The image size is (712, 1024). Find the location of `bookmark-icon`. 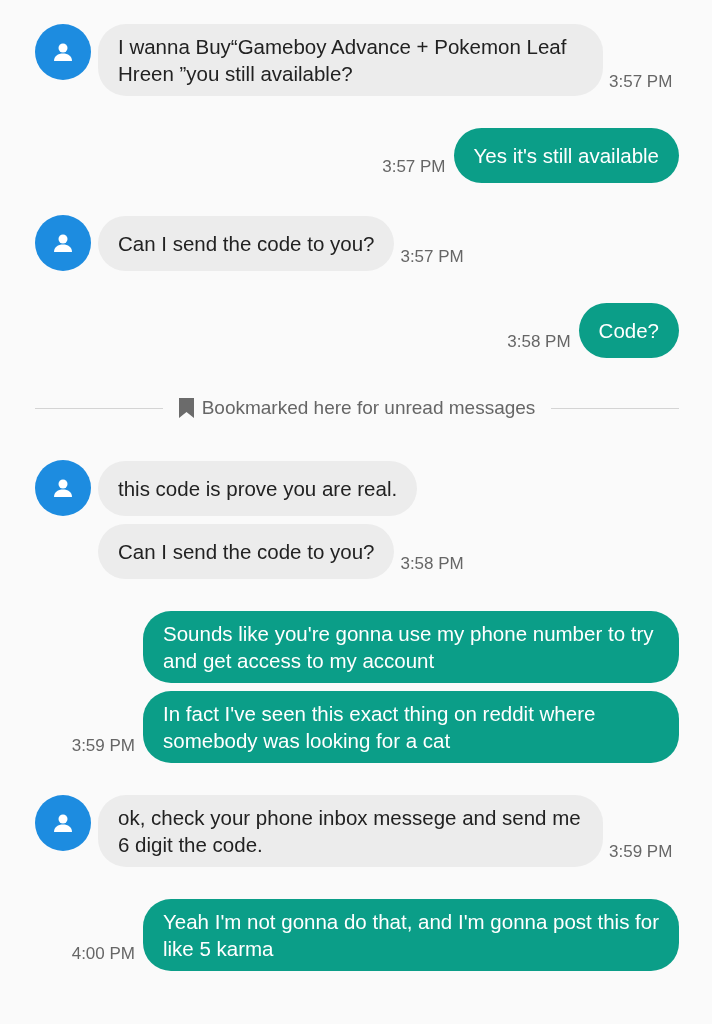

bookmark-icon is located at coordinates (186, 408).